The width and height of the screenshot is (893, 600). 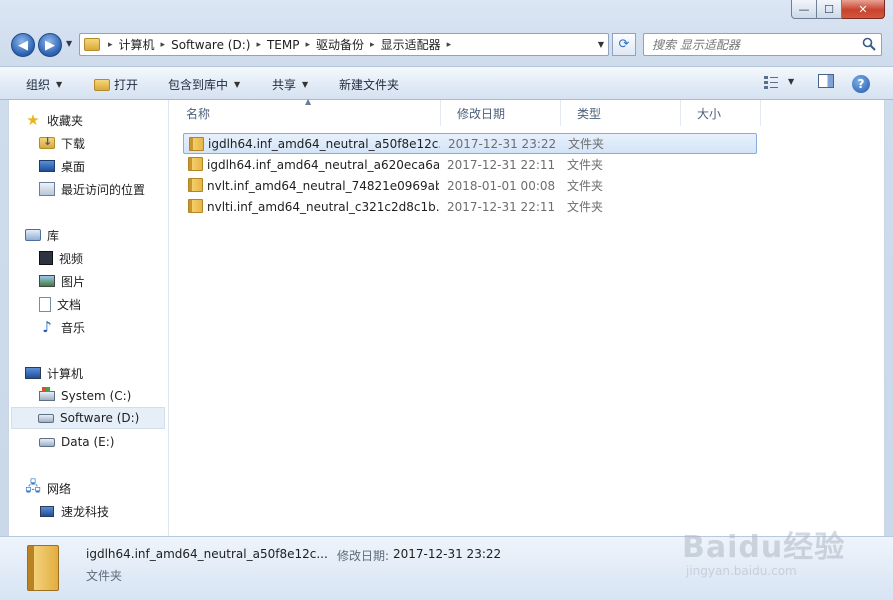 I want to click on share-menu: 共享 ▼, so click(x=290, y=84).